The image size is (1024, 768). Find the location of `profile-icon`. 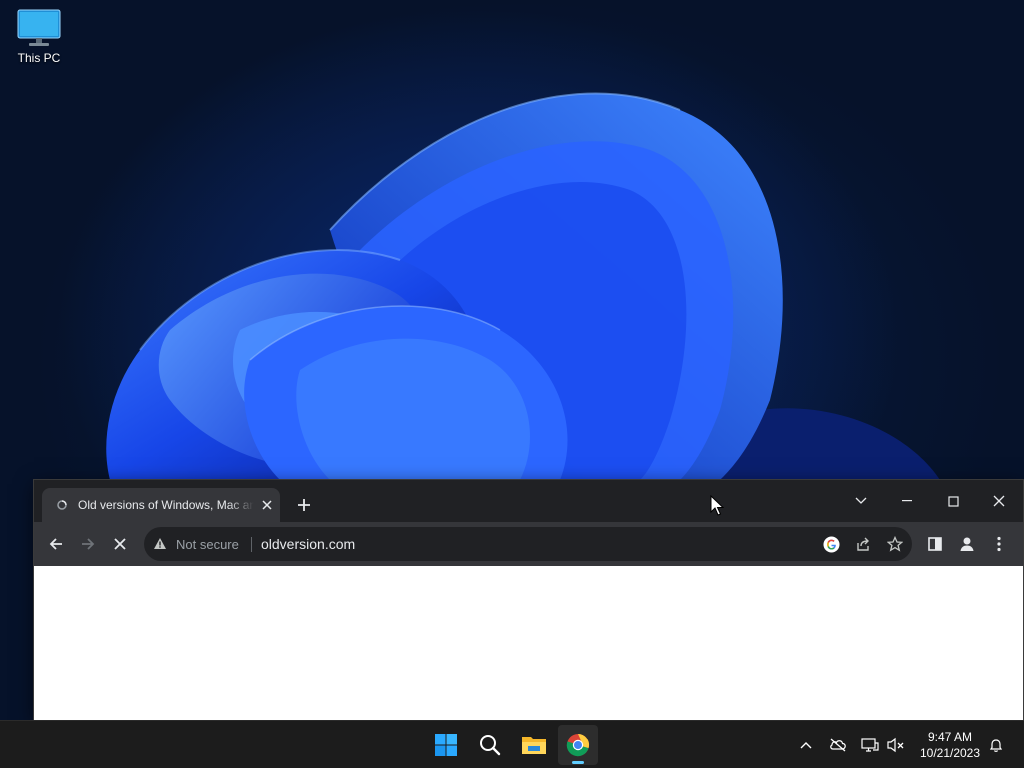

profile-icon is located at coordinates (967, 544).